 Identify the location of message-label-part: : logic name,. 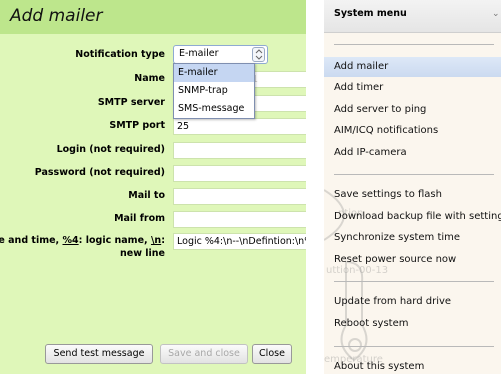
(114, 240).